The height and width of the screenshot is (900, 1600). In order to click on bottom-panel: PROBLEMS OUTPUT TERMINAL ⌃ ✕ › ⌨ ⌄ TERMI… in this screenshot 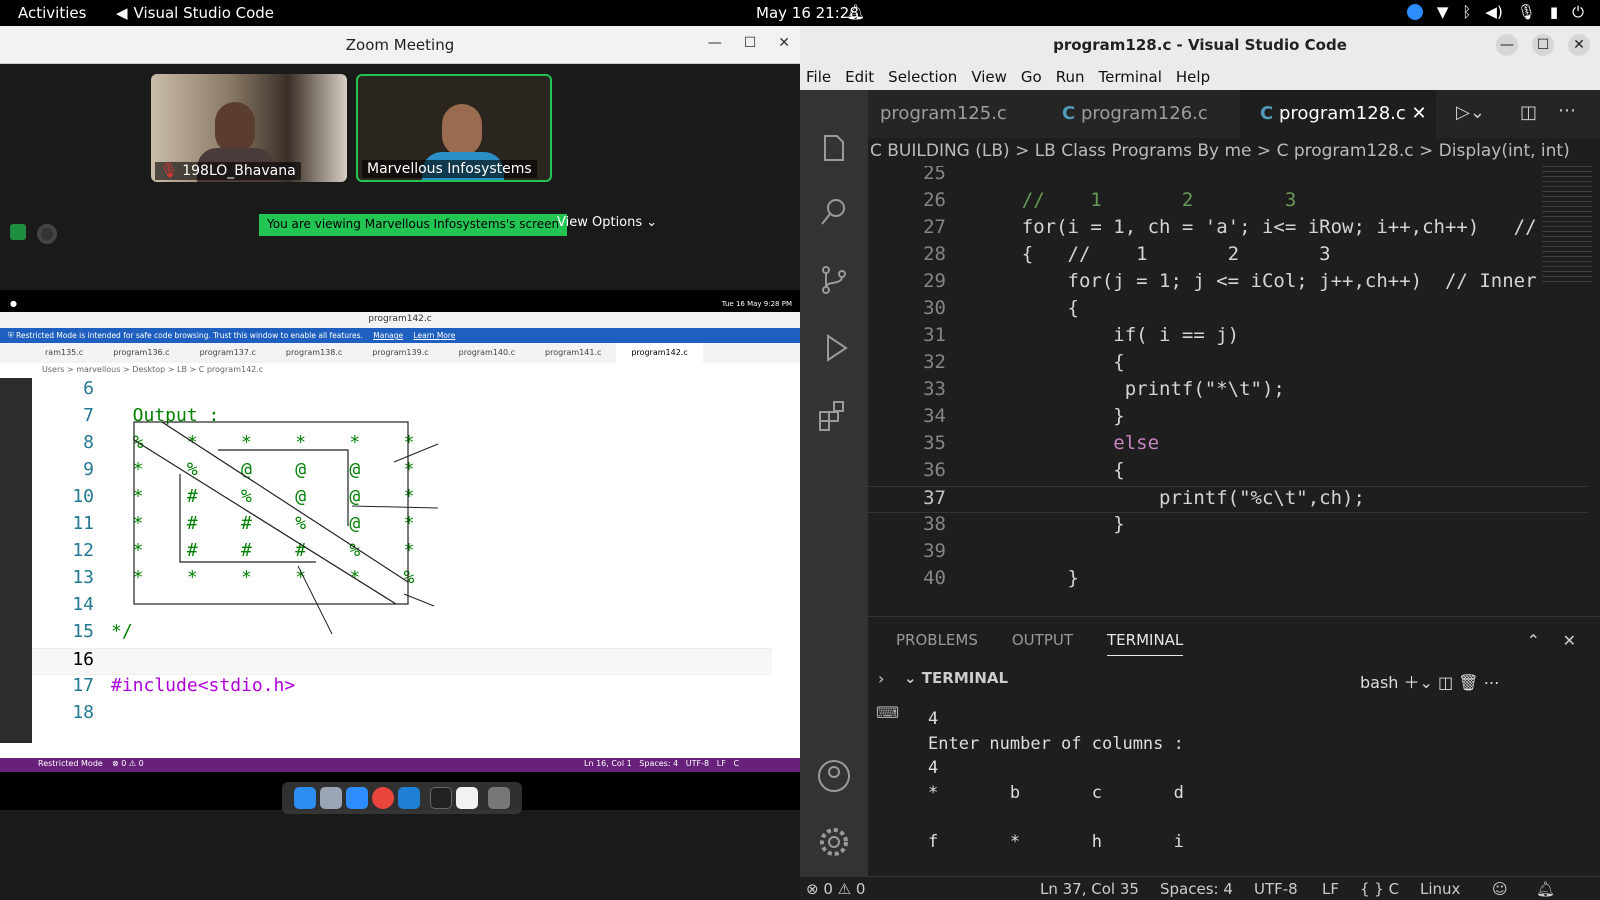, I will do `click(1234, 746)`.